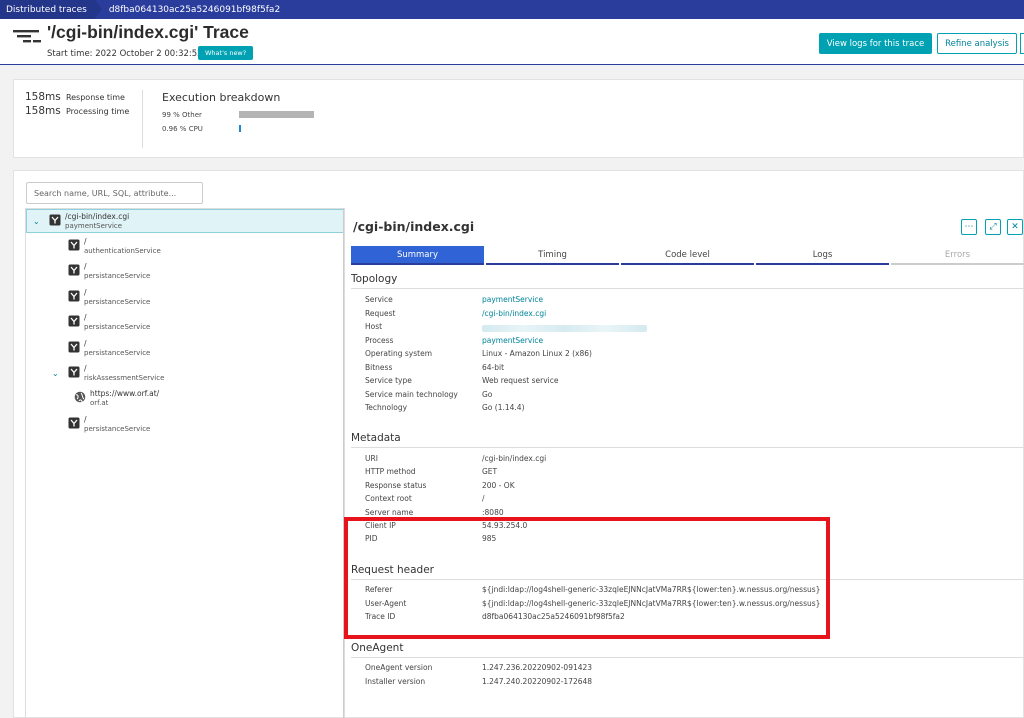 Image resolution: width=1024 pixels, height=718 pixels. Describe the element at coordinates (822, 255) in the screenshot. I see `tab-logs: Logs` at that location.